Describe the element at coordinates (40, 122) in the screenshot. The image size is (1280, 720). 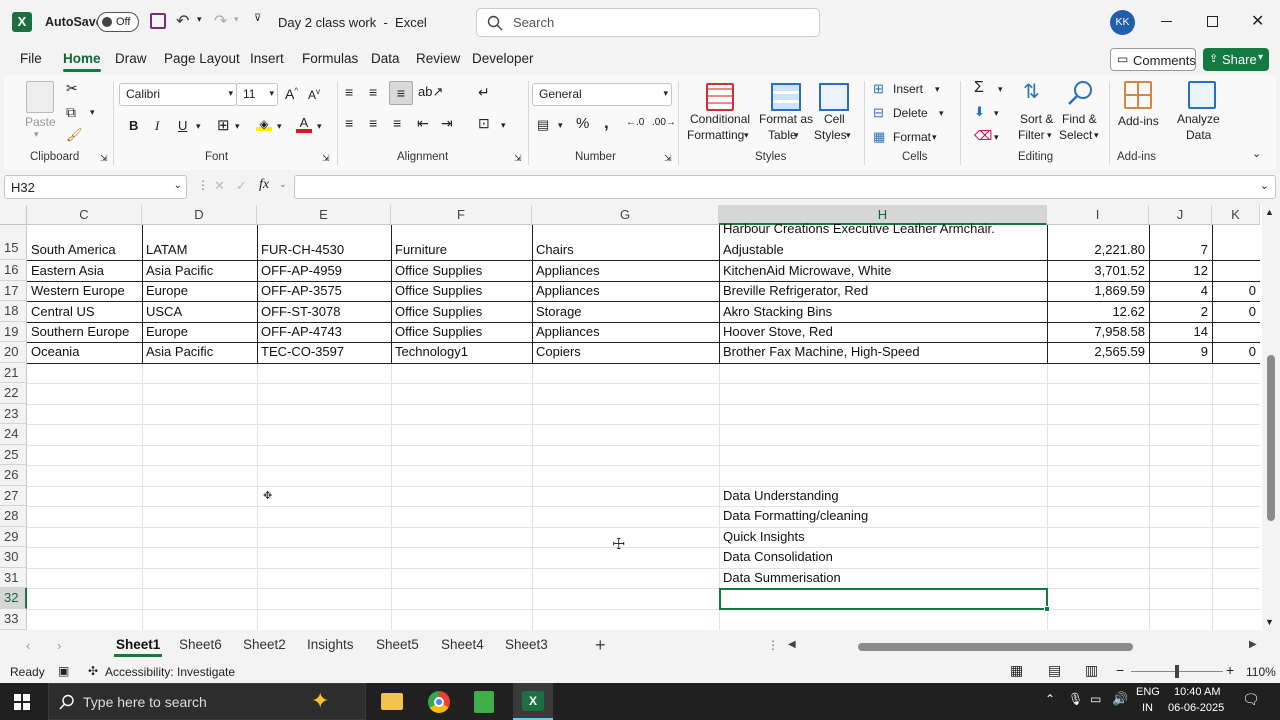
I see `paste-label: Paste` at that location.